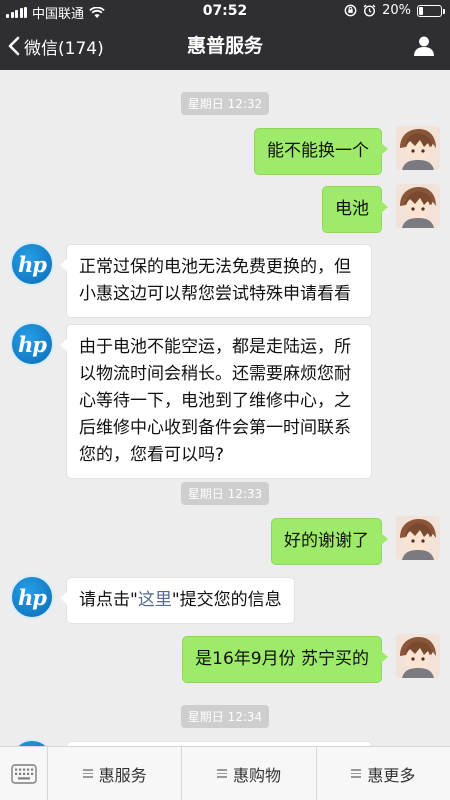  I want to click on back-label: 微信(174), so click(64, 48).